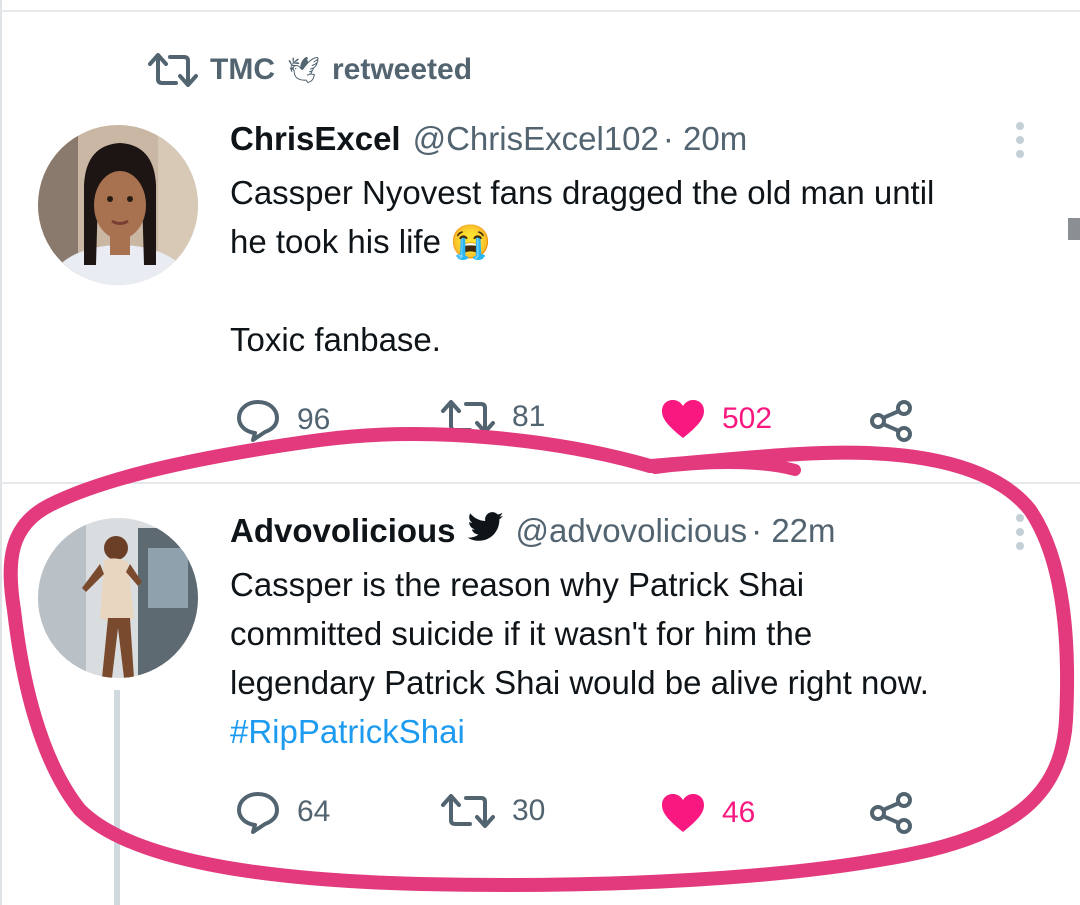 This screenshot has width=1080, height=905. Describe the element at coordinates (117, 797) in the screenshot. I see `thread-connector-line` at that location.